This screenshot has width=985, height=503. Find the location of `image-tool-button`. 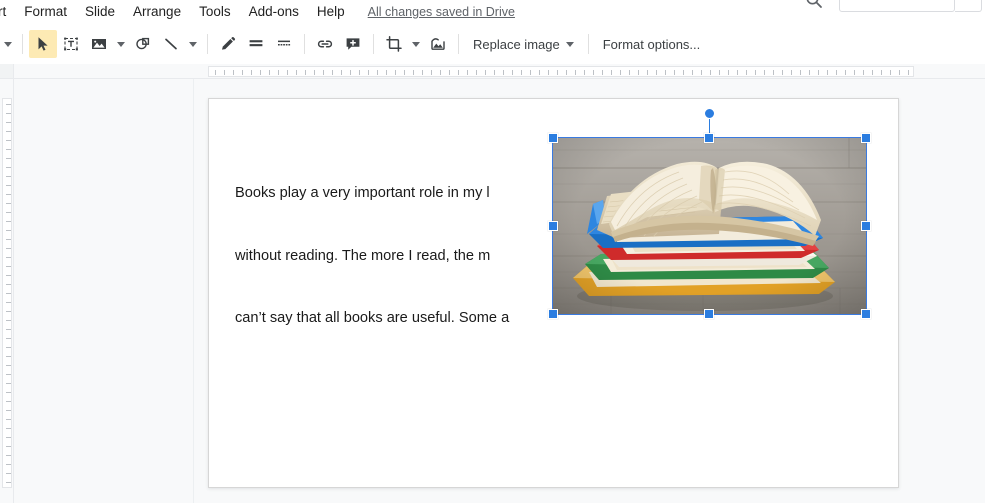

image-tool-button is located at coordinates (99, 44).